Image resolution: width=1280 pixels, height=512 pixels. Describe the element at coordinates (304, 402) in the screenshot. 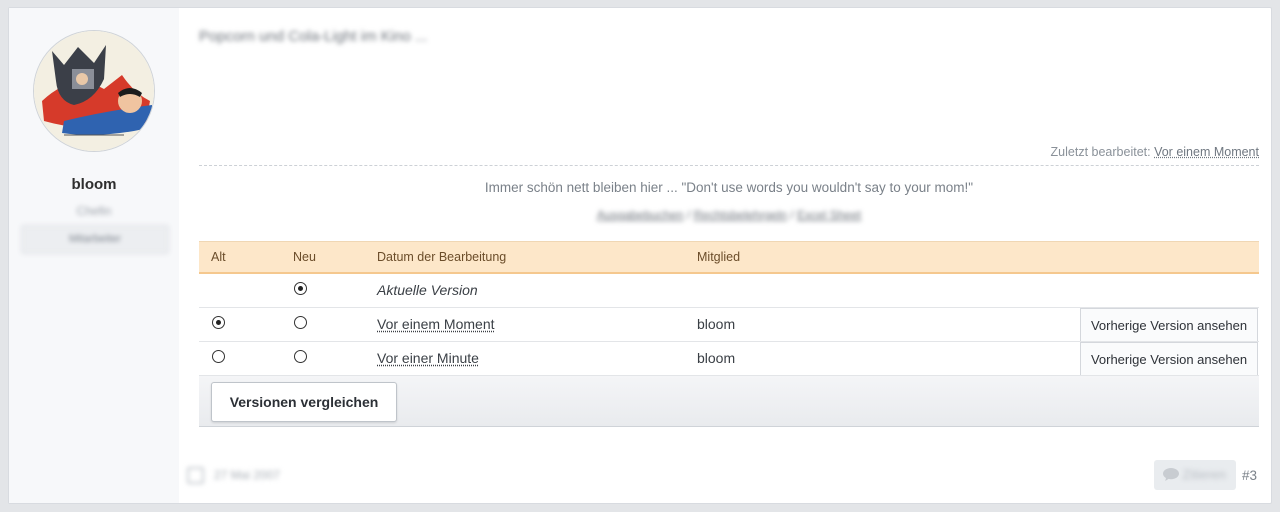

I see `compare-versions-button: Versionen vergleichen` at that location.